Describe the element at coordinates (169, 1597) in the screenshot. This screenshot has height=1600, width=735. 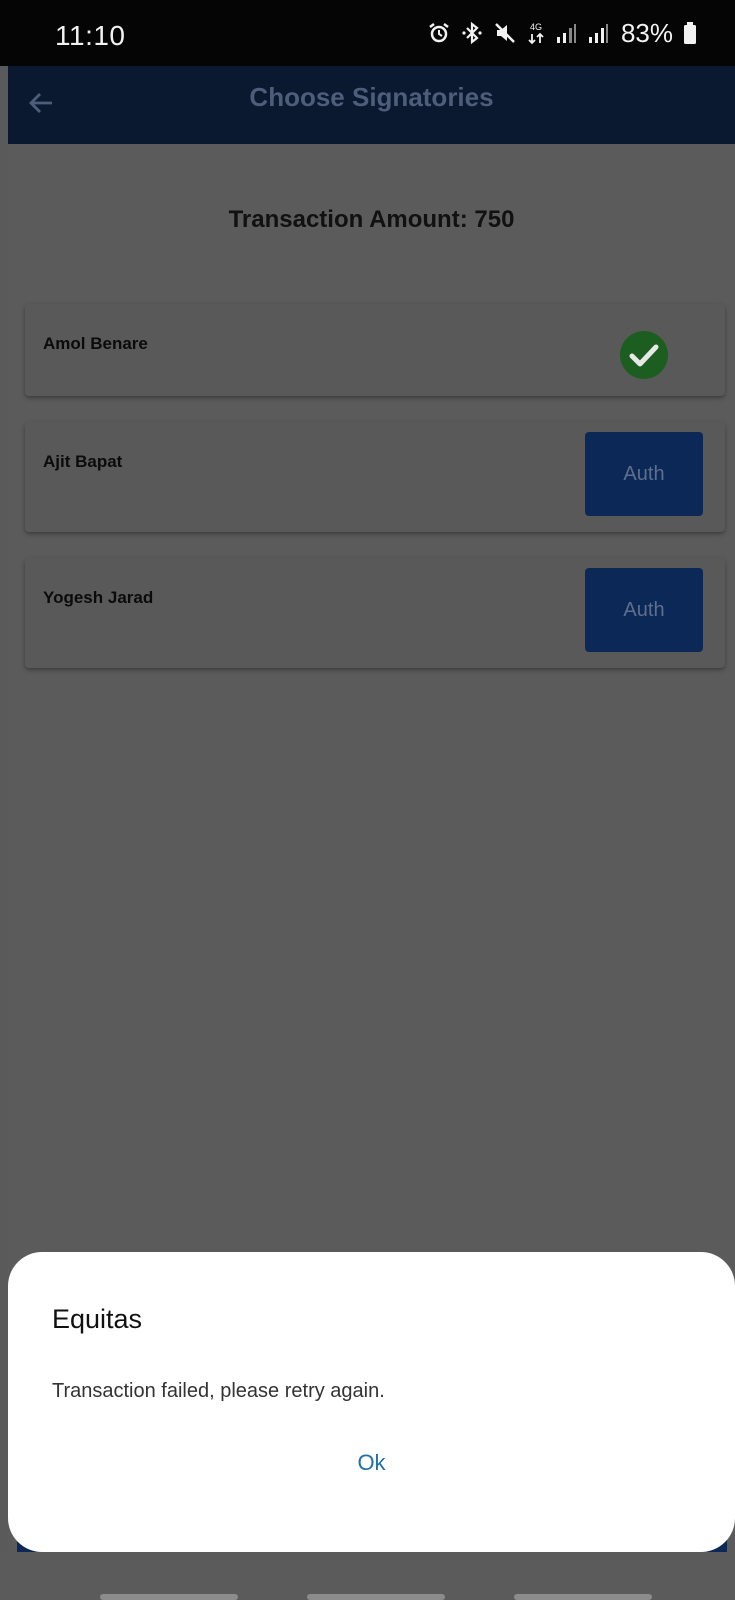
I see `nav-recents-button` at that location.